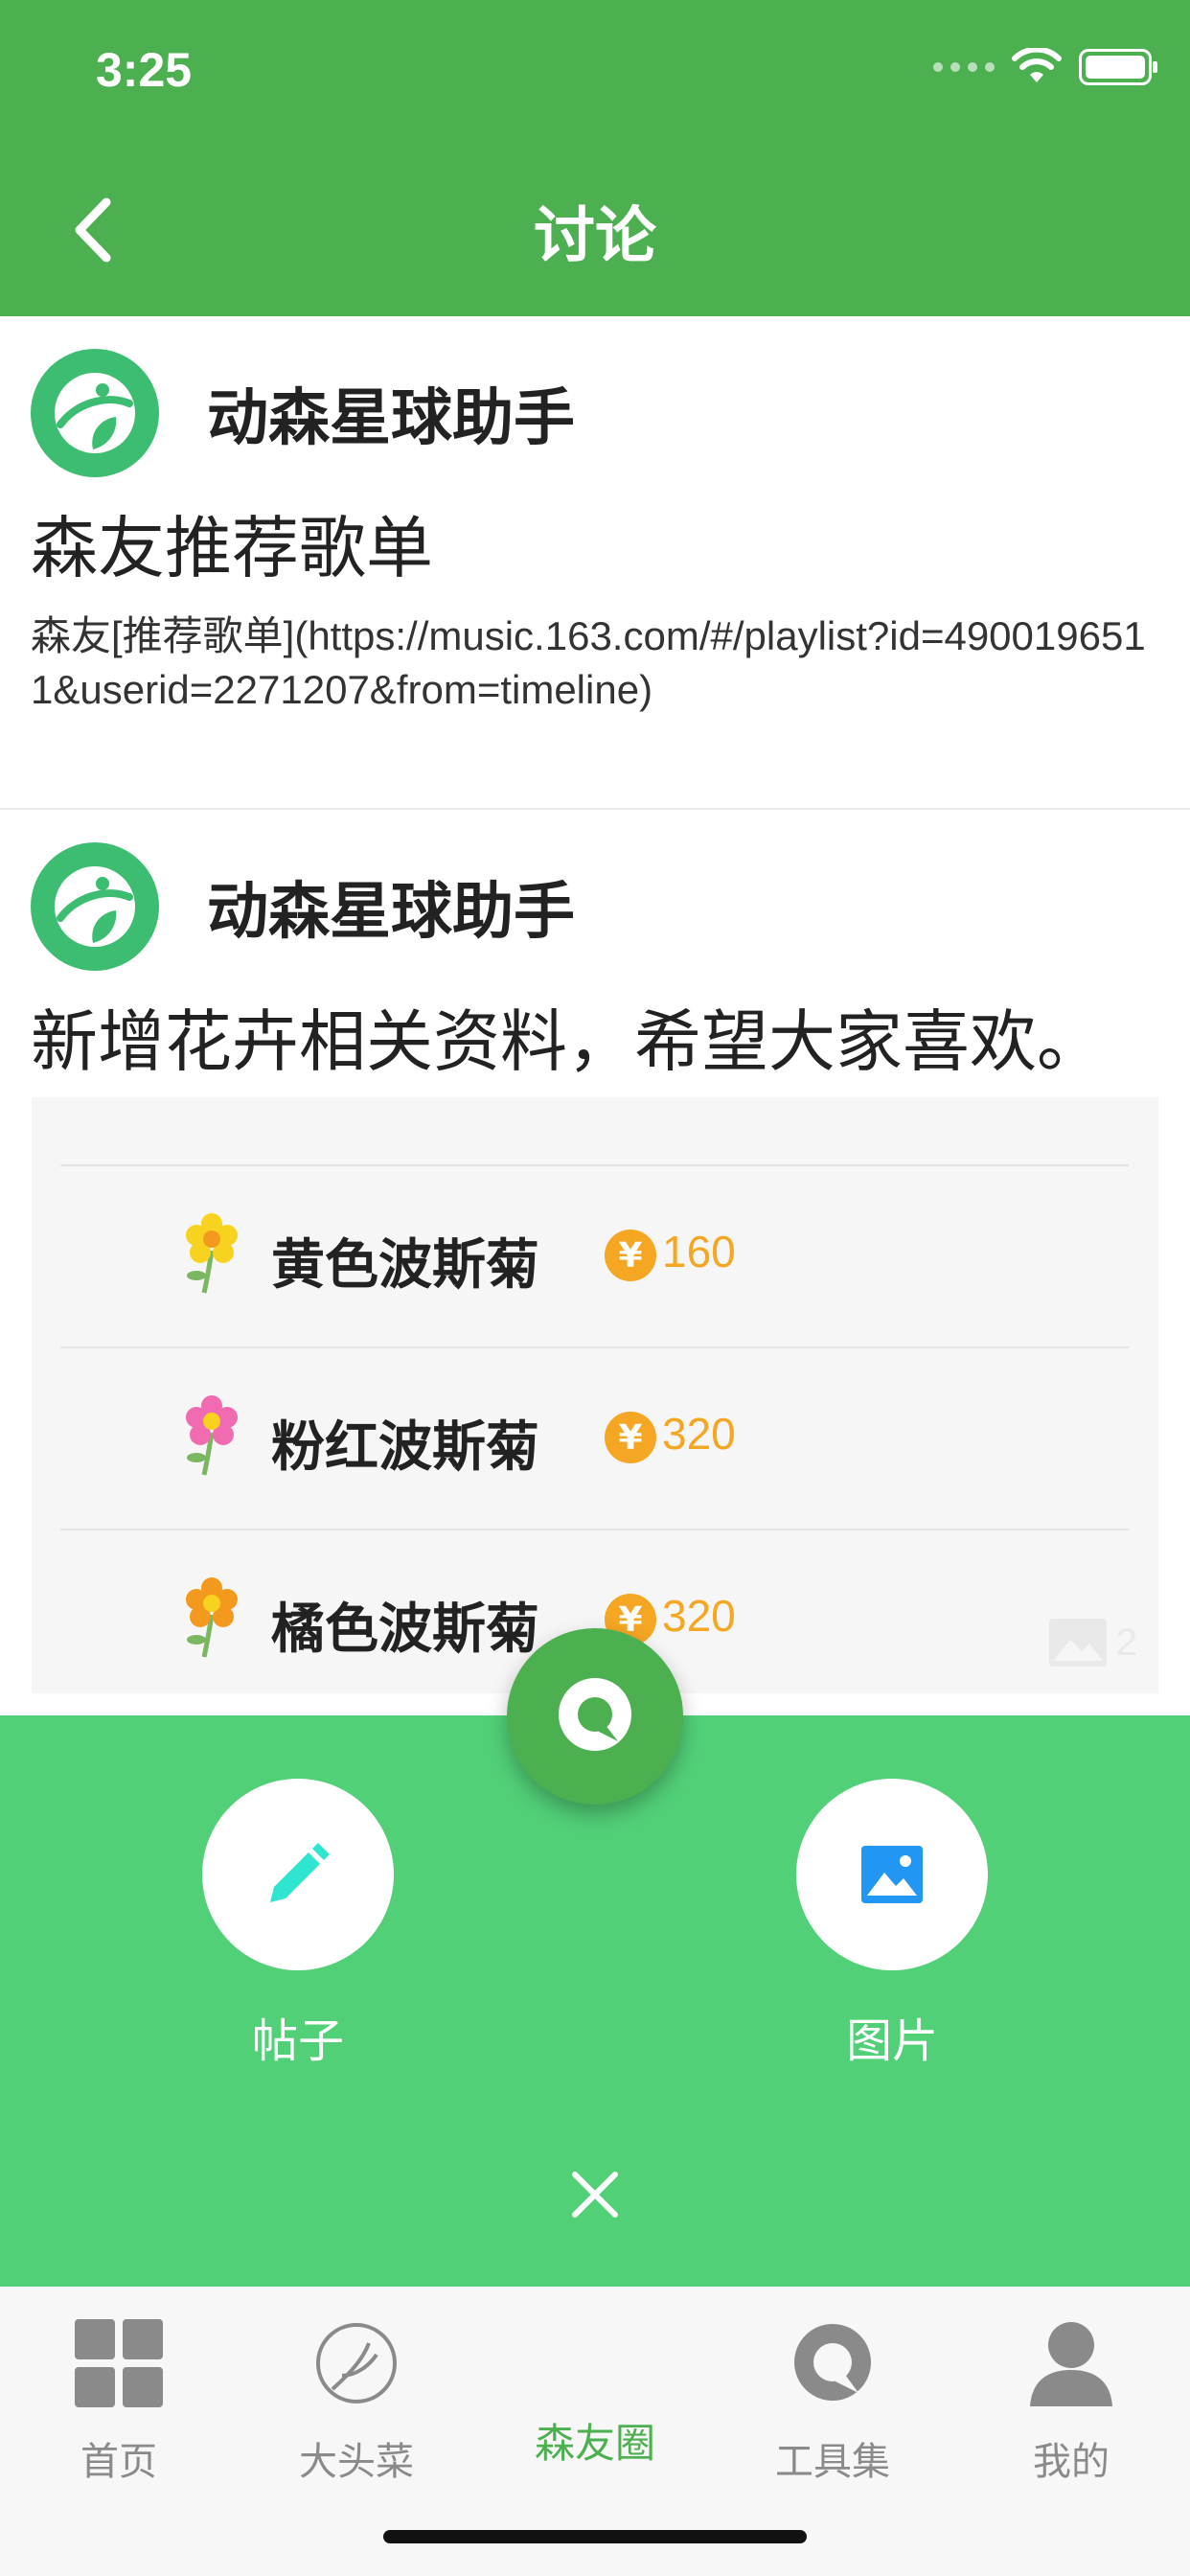 The height and width of the screenshot is (2576, 1190). I want to click on list-item: 黄色波斯菊 ¥ 160, so click(594, 1255).